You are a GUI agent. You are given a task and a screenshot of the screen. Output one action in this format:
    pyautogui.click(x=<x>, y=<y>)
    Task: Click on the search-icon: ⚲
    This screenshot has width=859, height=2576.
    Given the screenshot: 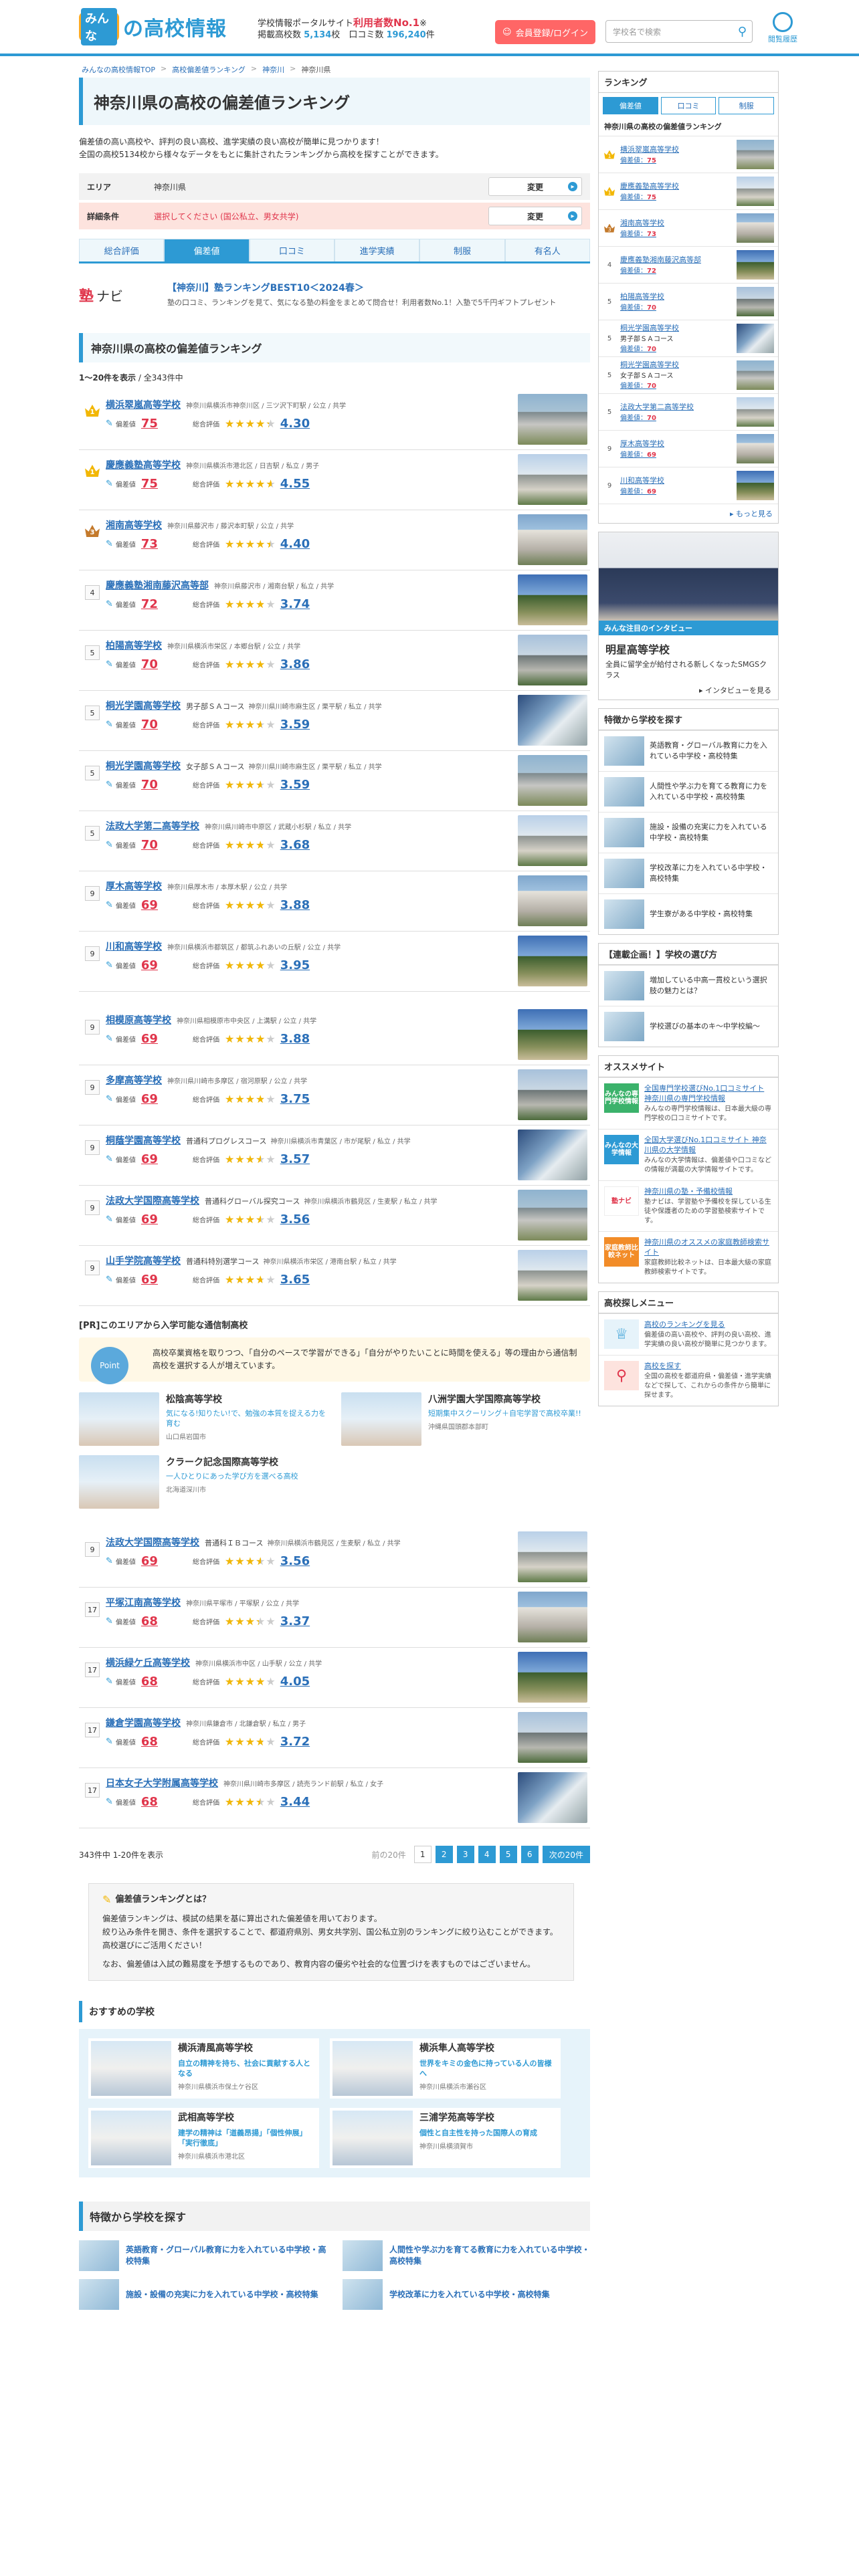 What is the action you would take?
    pyautogui.click(x=742, y=32)
    